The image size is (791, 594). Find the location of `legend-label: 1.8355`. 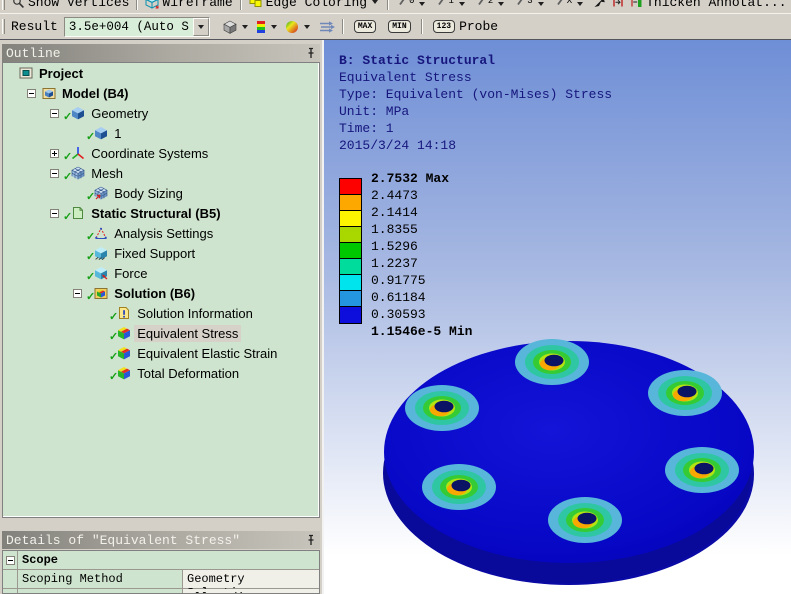

legend-label: 1.8355 is located at coordinates (394, 229).